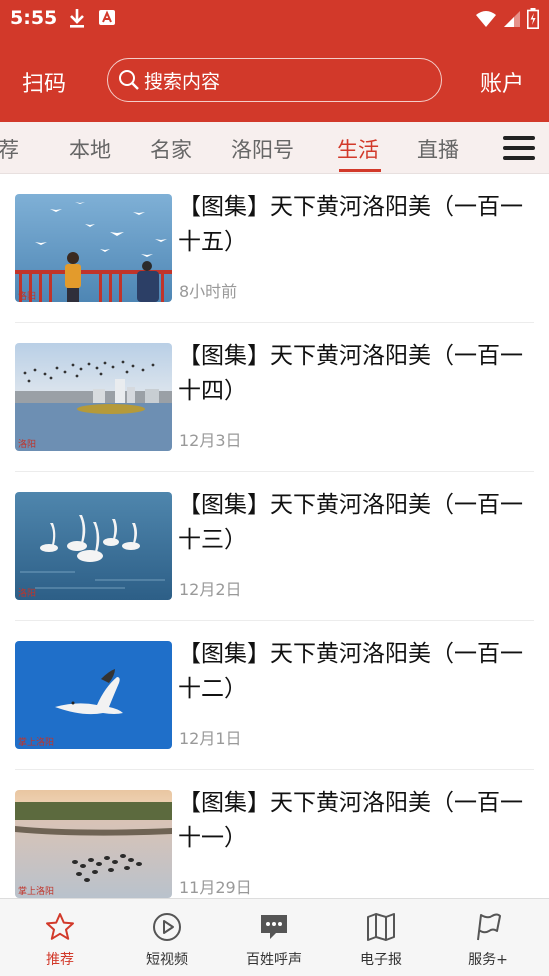  I want to click on nav-label: 百姓呼声, so click(274, 960).